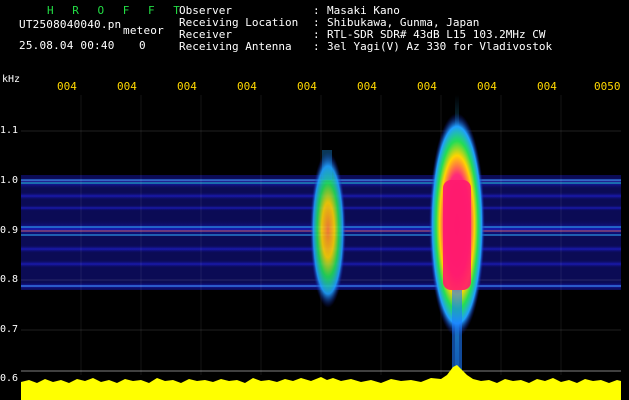 The width and height of the screenshot is (629, 400). What do you see at coordinates (9, 230) in the screenshot?
I see `y-label-0-9: 0.9` at bounding box center [9, 230].